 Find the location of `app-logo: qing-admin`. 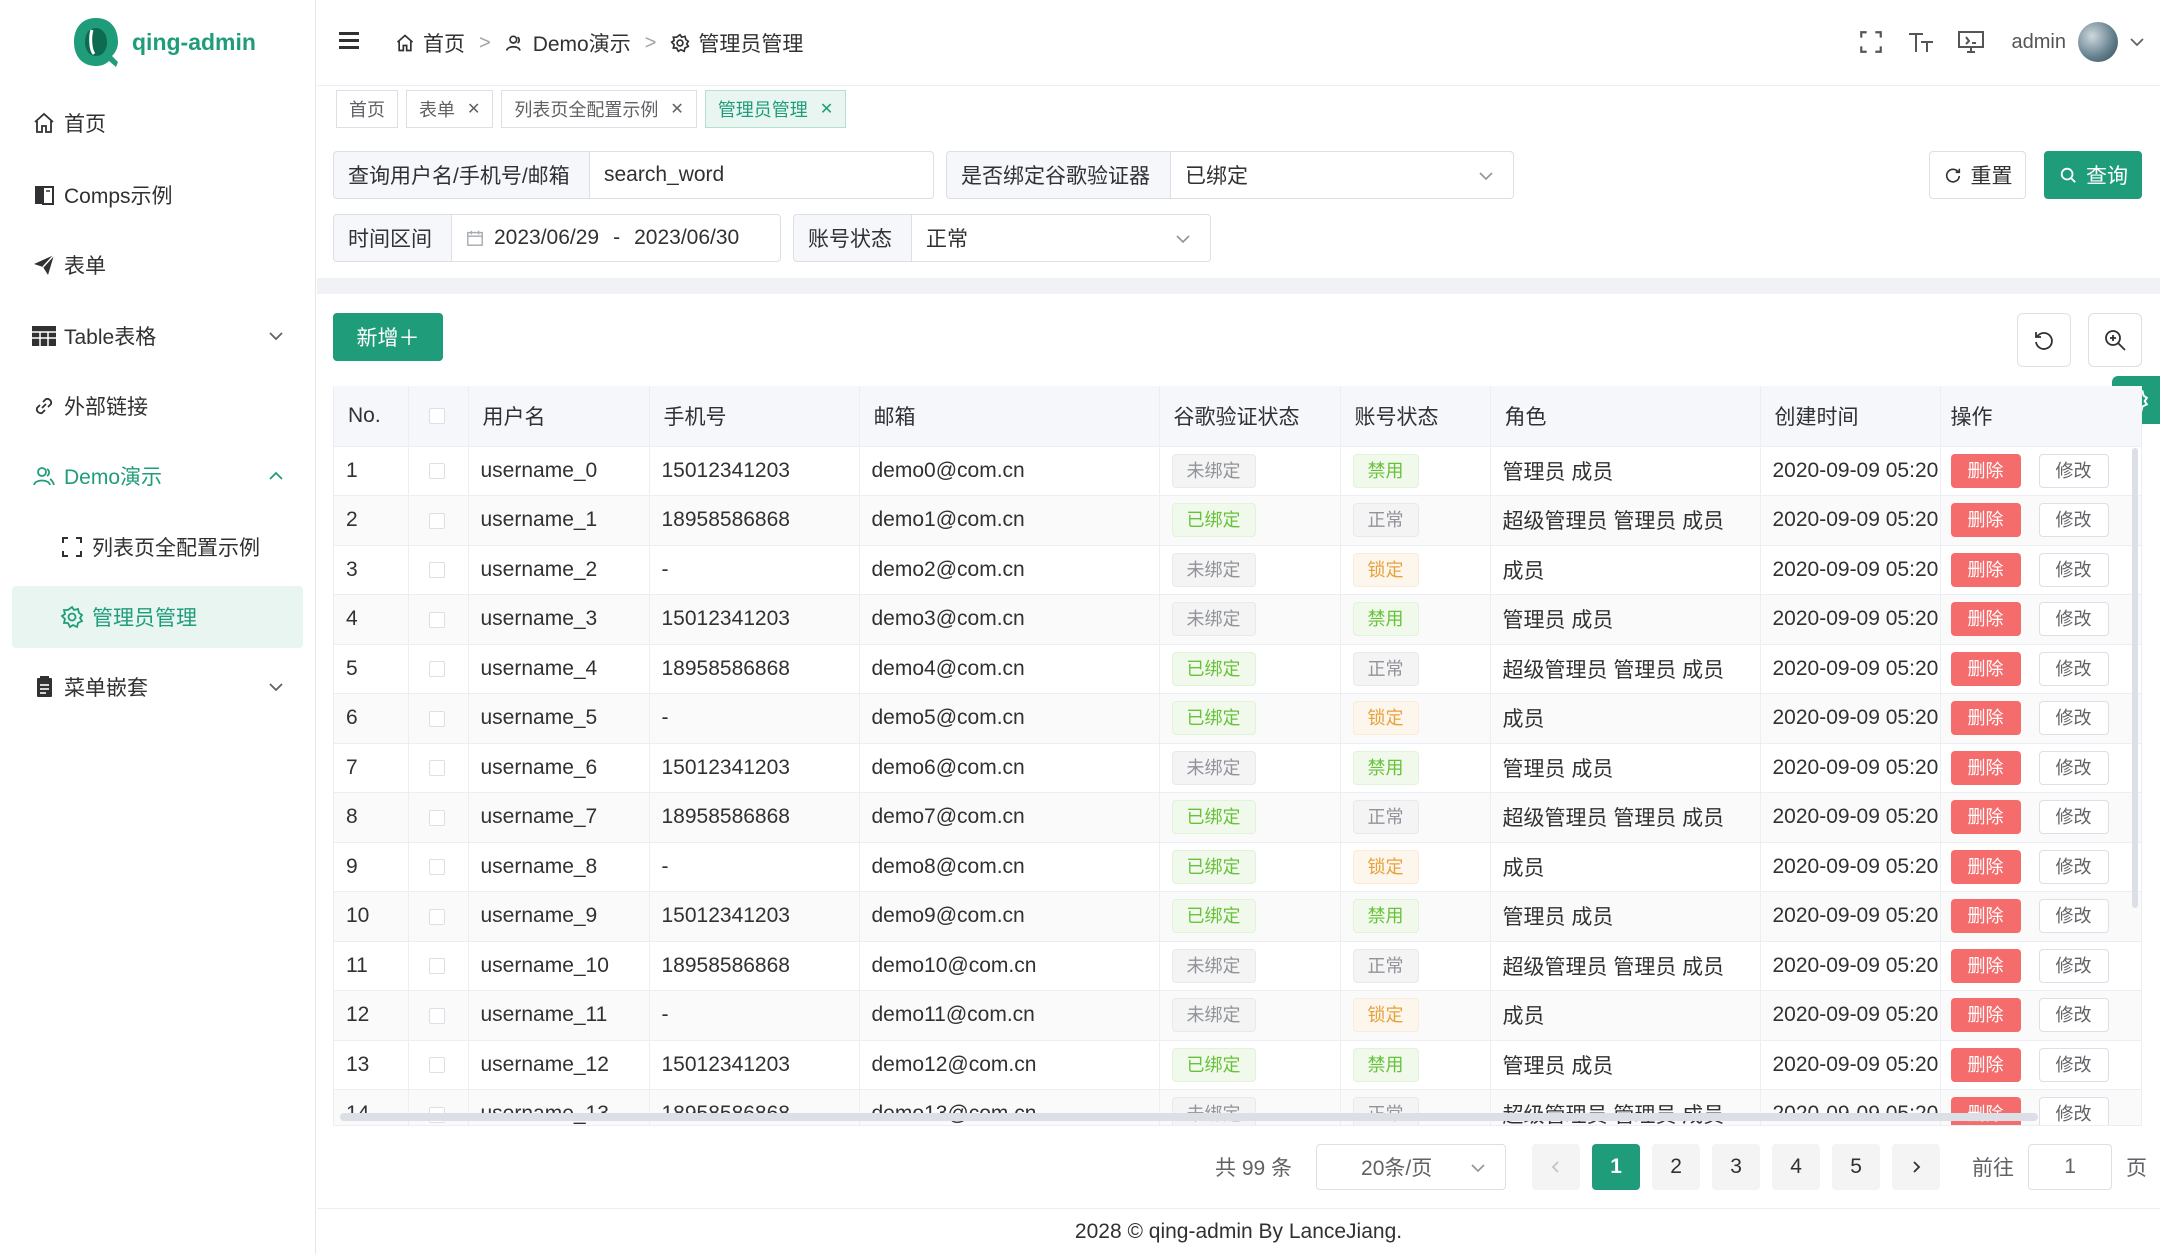

app-logo: qing-admin is located at coordinates (164, 42).